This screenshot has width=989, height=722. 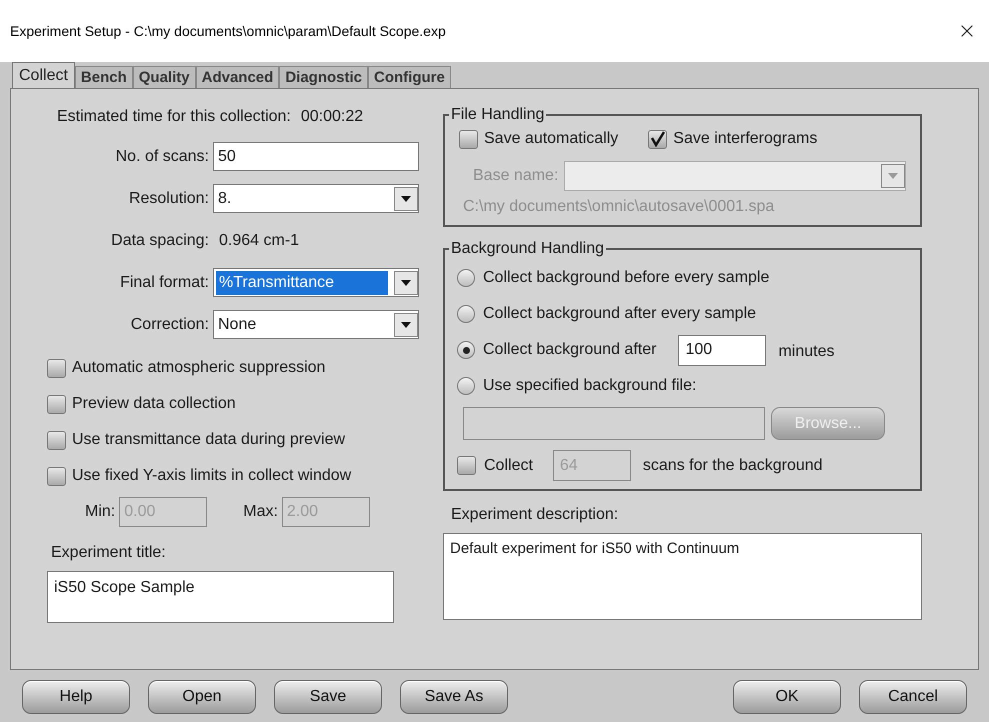 What do you see at coordinates (160, 240) in the screenshot?
I see `field-label: Data spacing:` at bounding box center [160, 240].